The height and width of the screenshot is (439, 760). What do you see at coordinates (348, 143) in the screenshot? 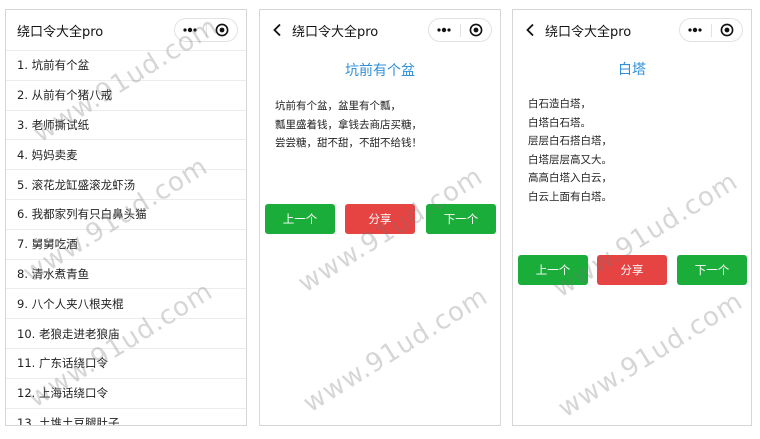
I see `poem-line: 尝尝糖，甜不甜，不甜不给钱！` at bounding box center [348, 143].